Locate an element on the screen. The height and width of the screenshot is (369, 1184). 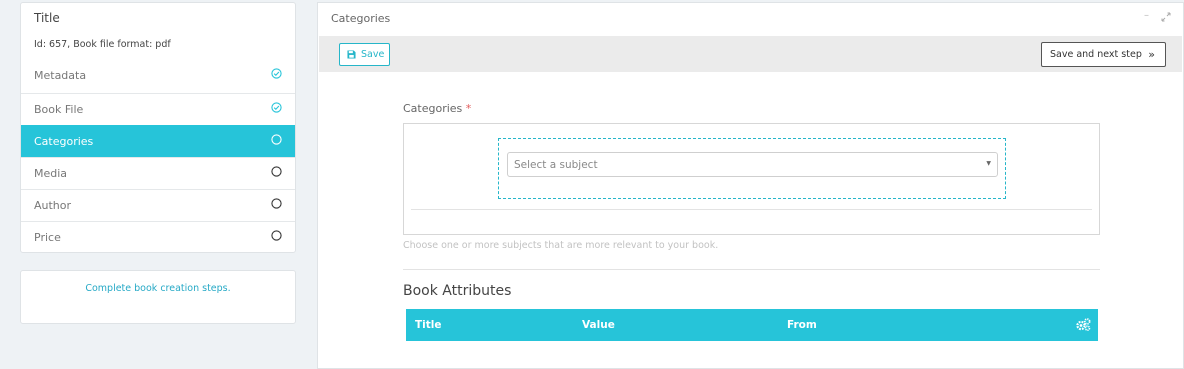
gears-icon is located at coordinates (1083, 324).